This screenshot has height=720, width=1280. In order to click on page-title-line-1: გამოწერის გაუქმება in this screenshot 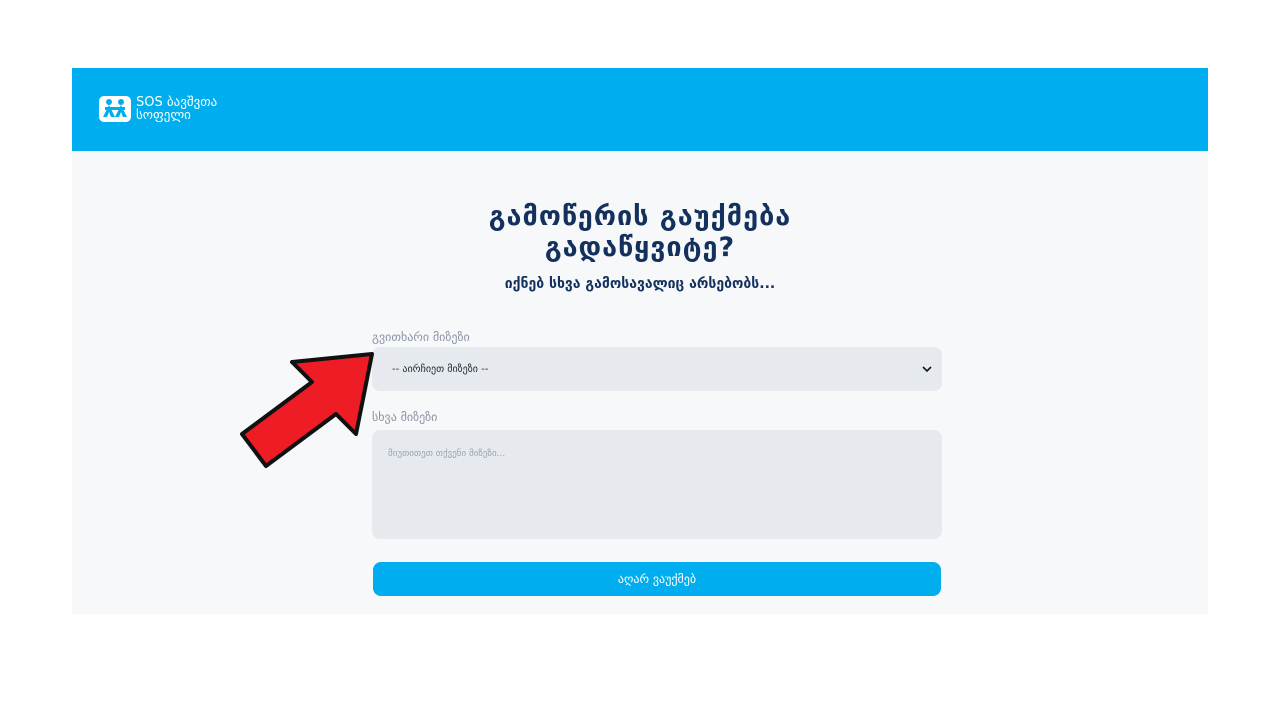, I will do `click(640, 216)`.